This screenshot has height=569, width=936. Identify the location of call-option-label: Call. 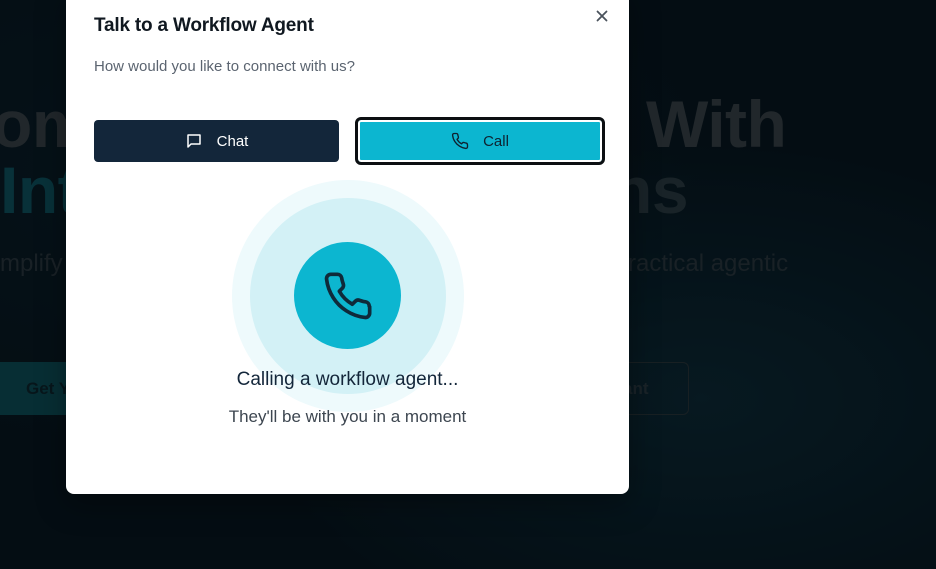
(496, 141).